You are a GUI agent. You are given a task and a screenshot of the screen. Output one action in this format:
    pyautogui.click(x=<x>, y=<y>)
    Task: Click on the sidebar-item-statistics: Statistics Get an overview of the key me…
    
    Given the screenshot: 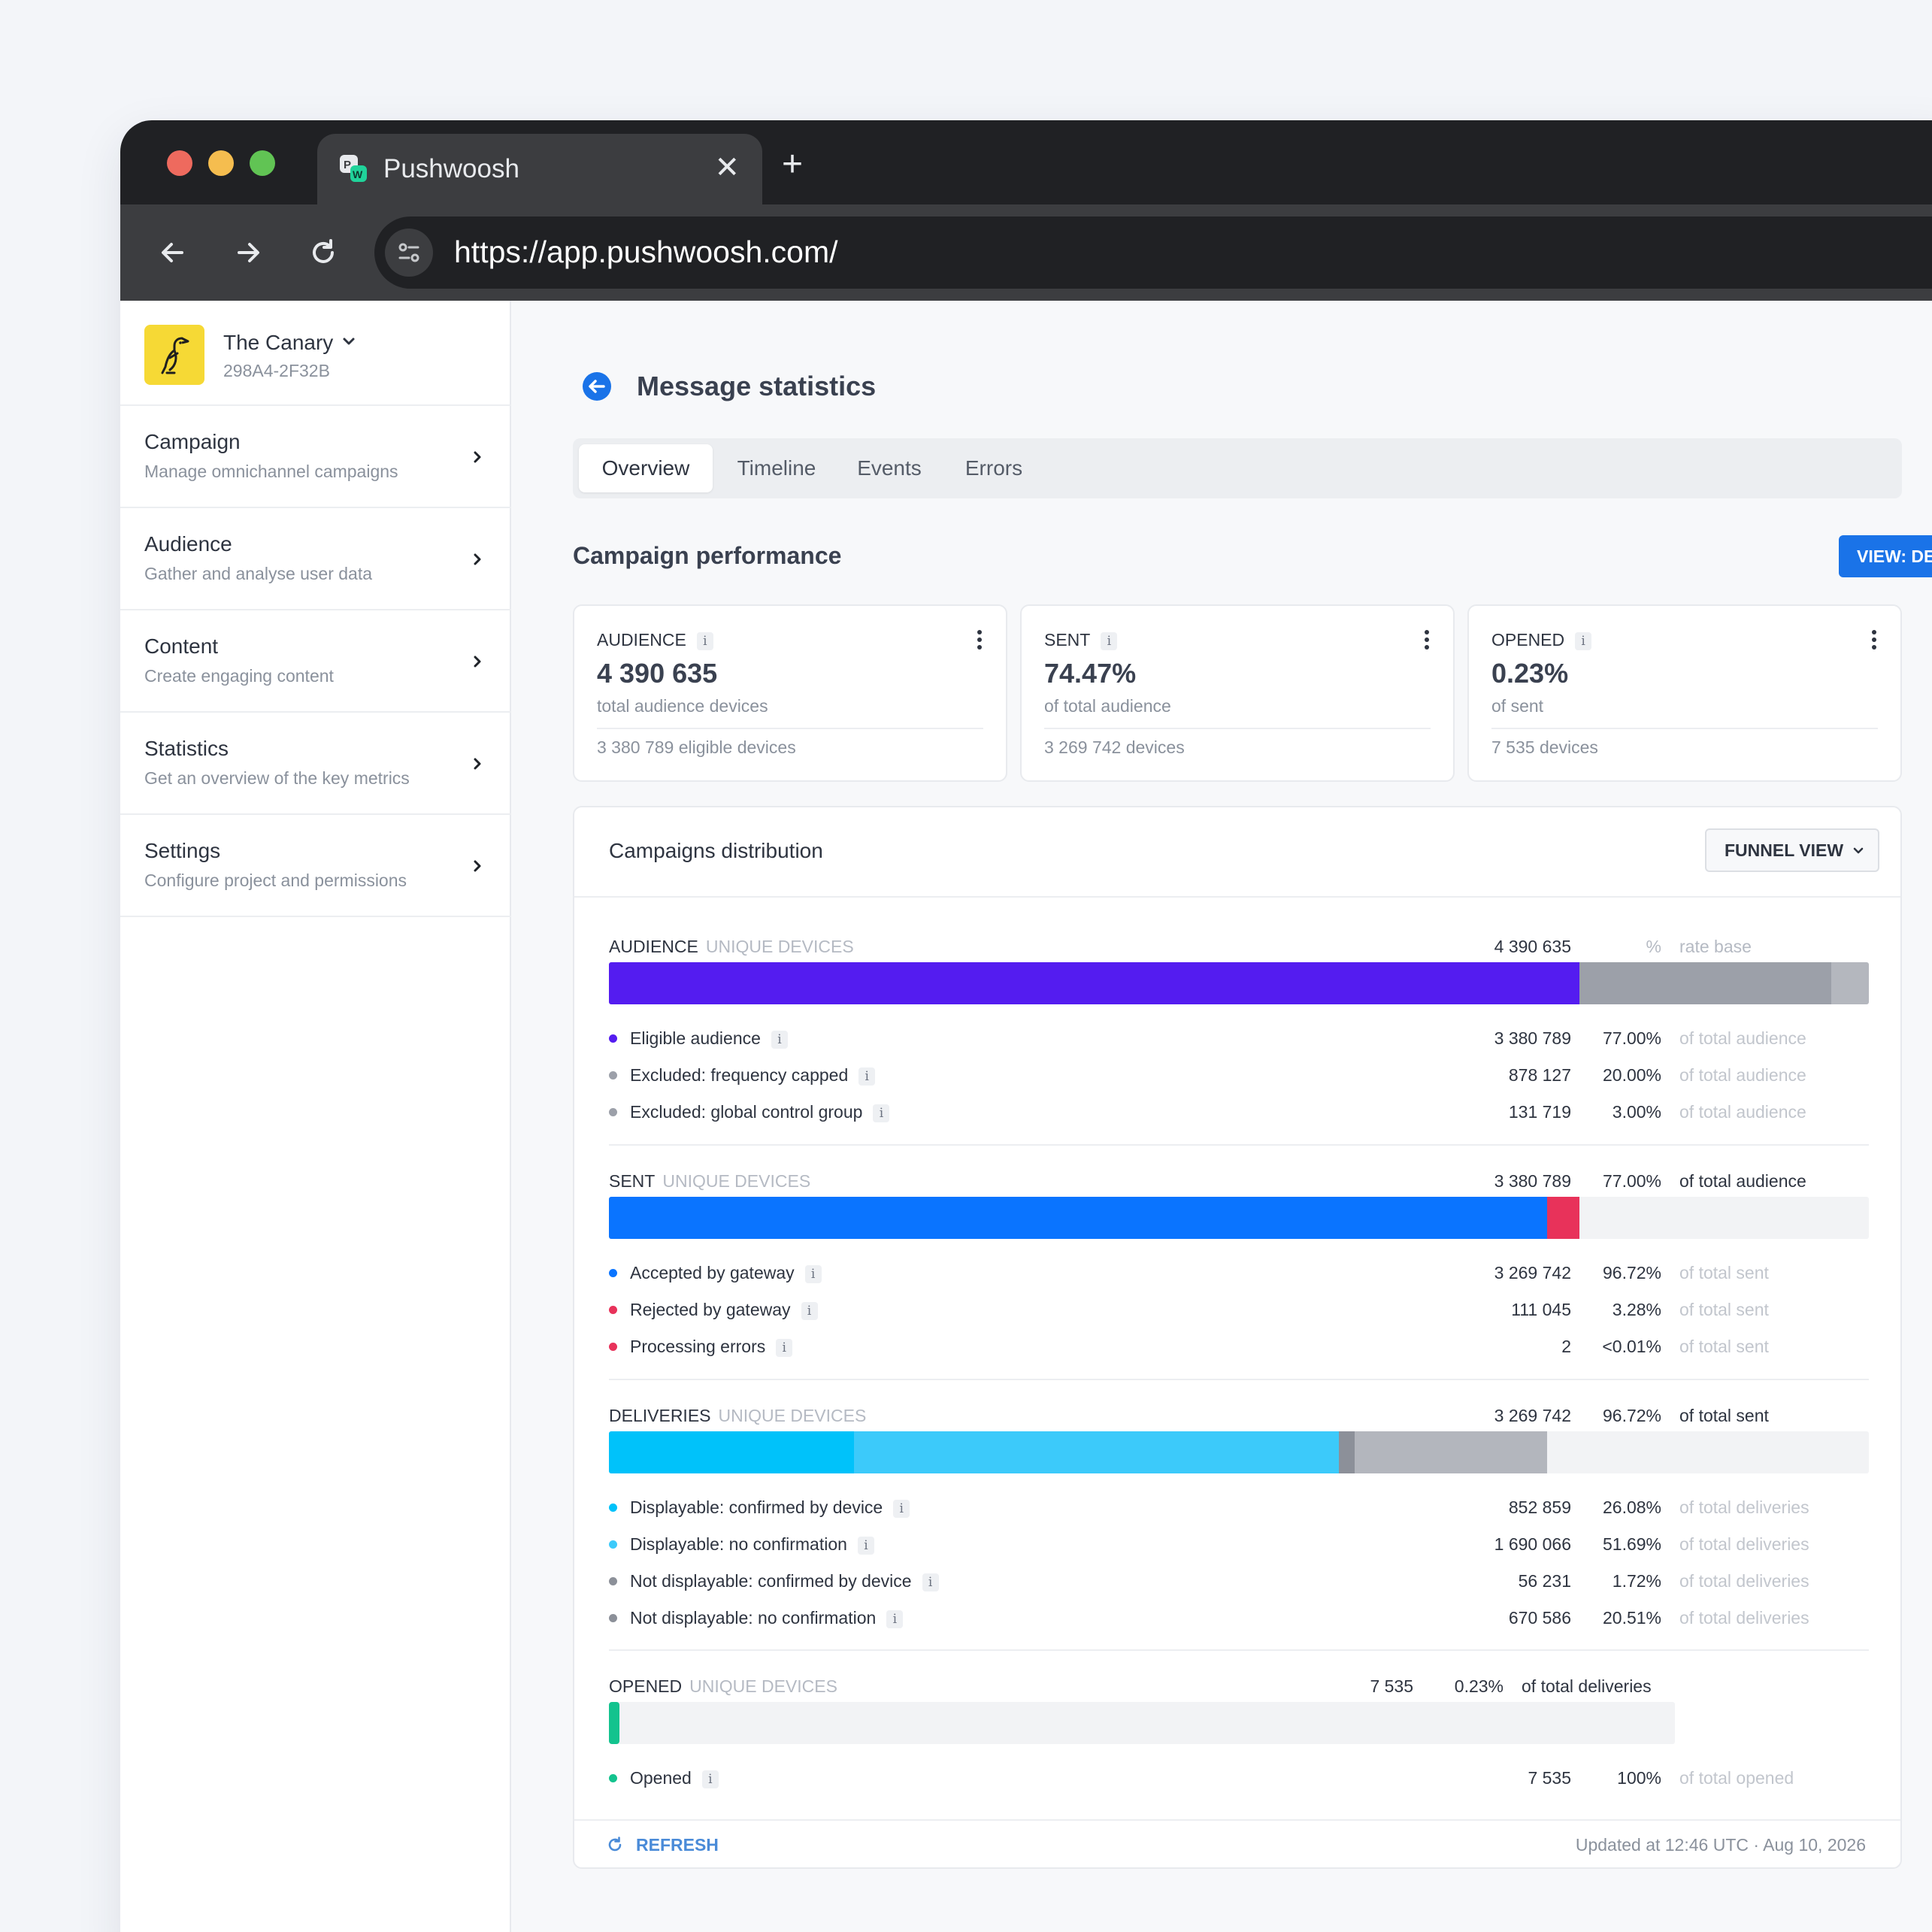 What is the action you would take?
    pyautogui.click(x=315, y=764)
    